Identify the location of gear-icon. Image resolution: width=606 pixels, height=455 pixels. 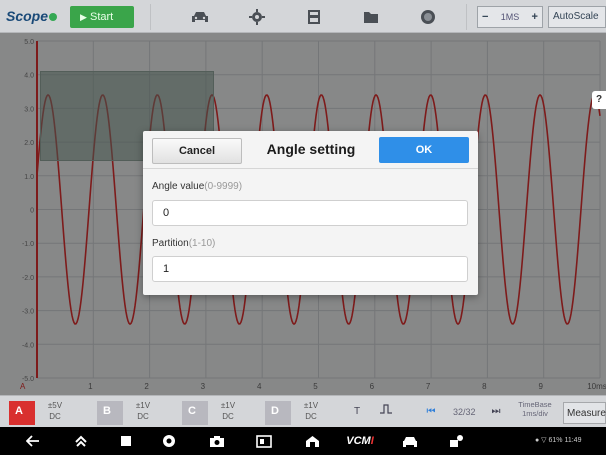
(257, 17).